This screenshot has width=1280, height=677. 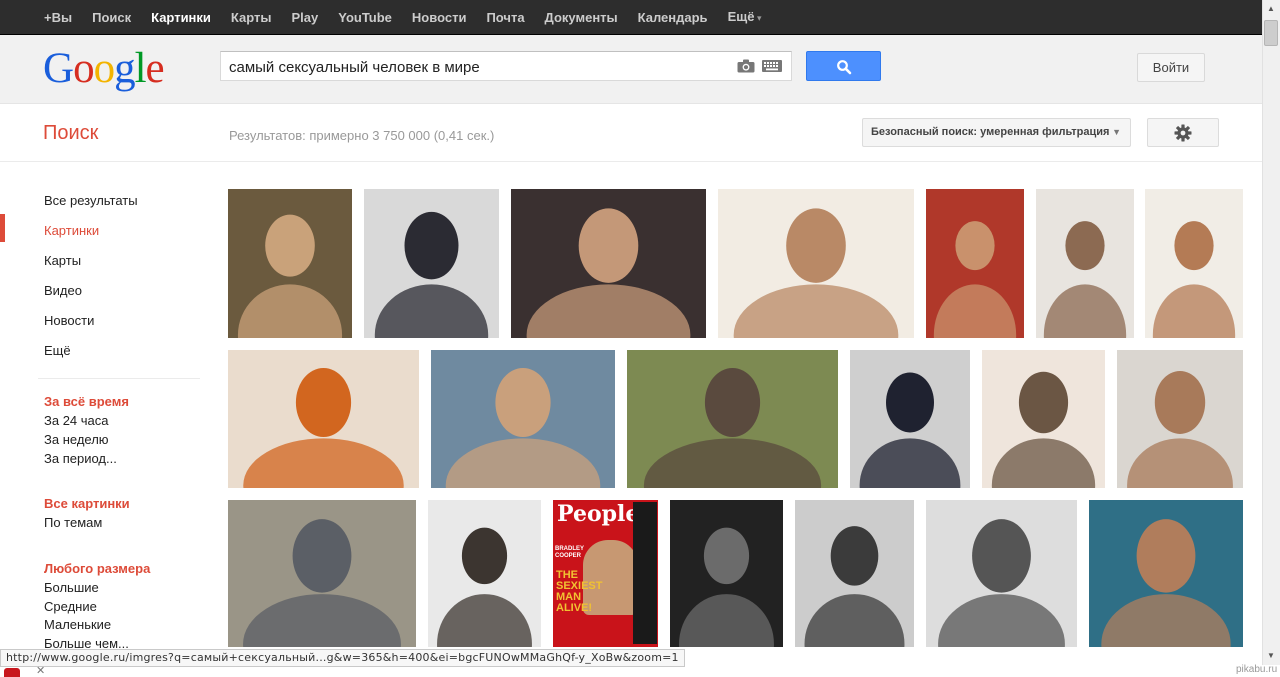 I want to click on type-filter-by-topic: По темам, so click(x=73, y=522).